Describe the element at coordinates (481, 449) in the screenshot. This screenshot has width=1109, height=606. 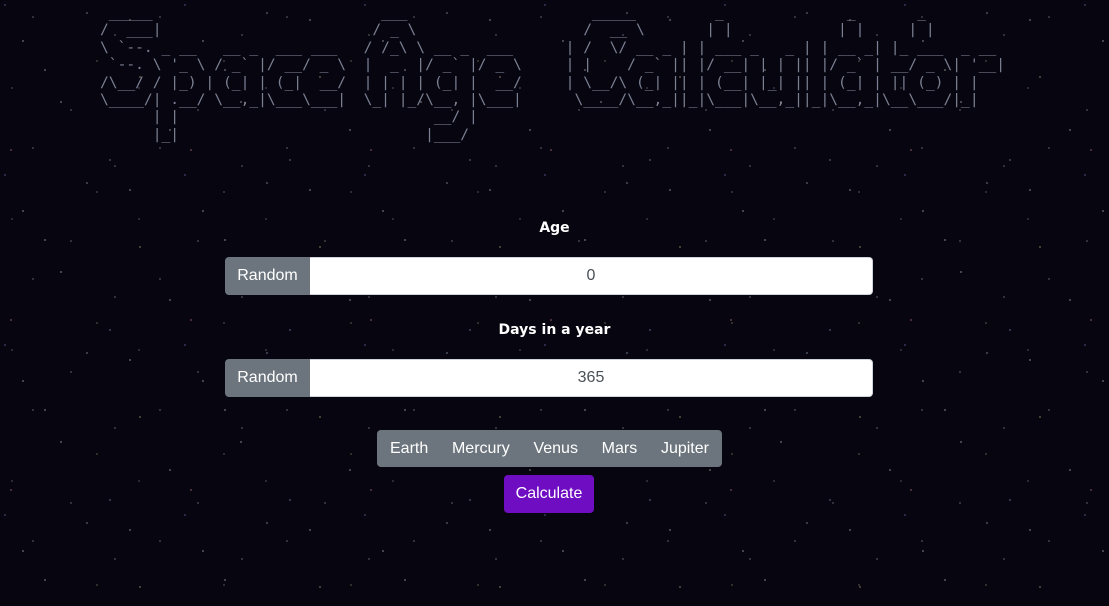
I see `planet-mercury-button: Mercury` at that location.